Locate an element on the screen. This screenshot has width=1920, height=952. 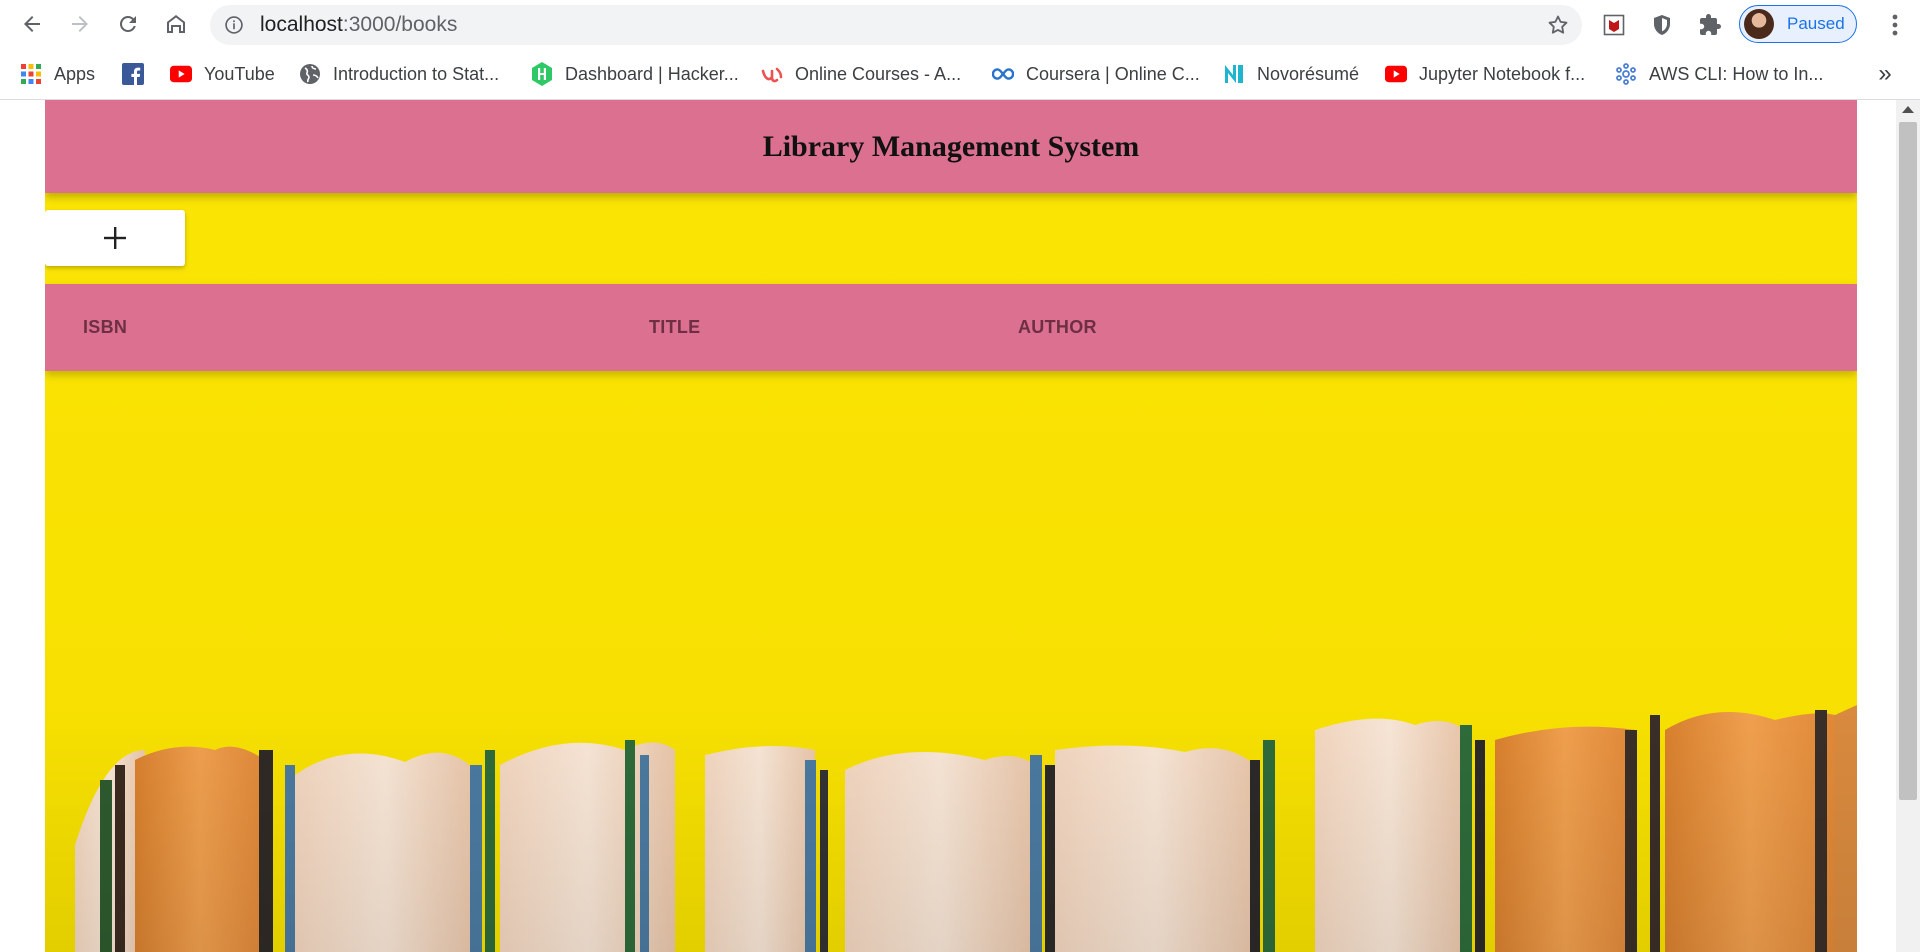
arrow-right-icon is located at coordinates (80, 24).